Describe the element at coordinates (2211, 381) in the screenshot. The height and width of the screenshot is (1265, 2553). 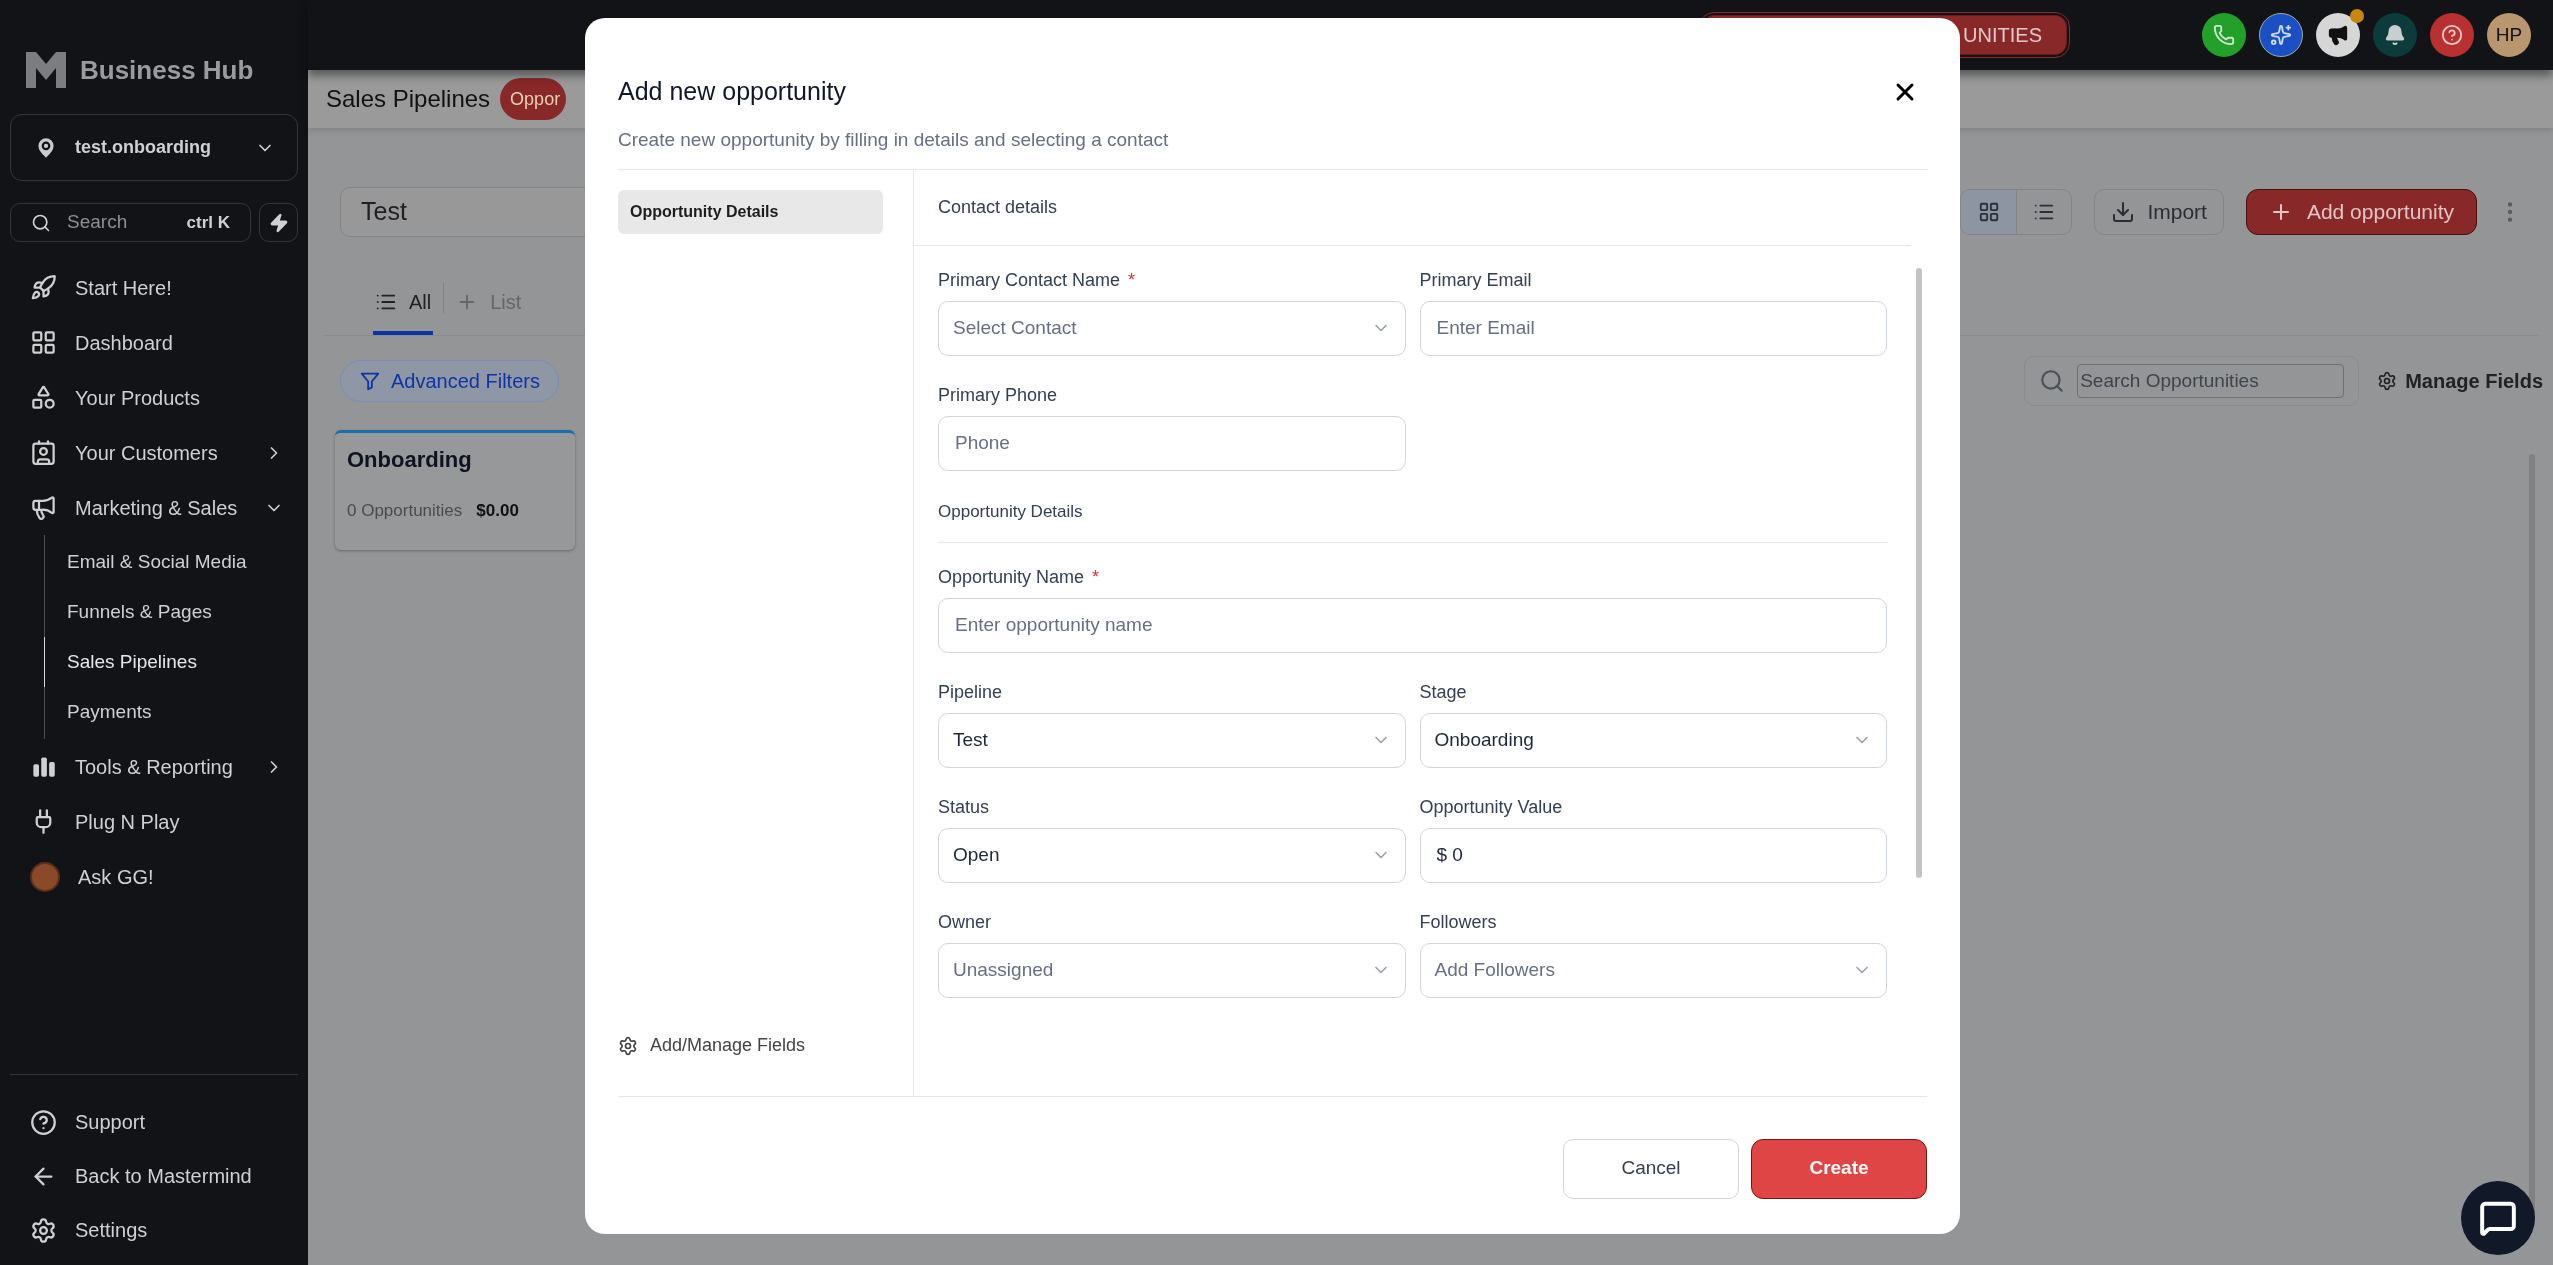
I see `search-field: Search Opportunities` at that location.